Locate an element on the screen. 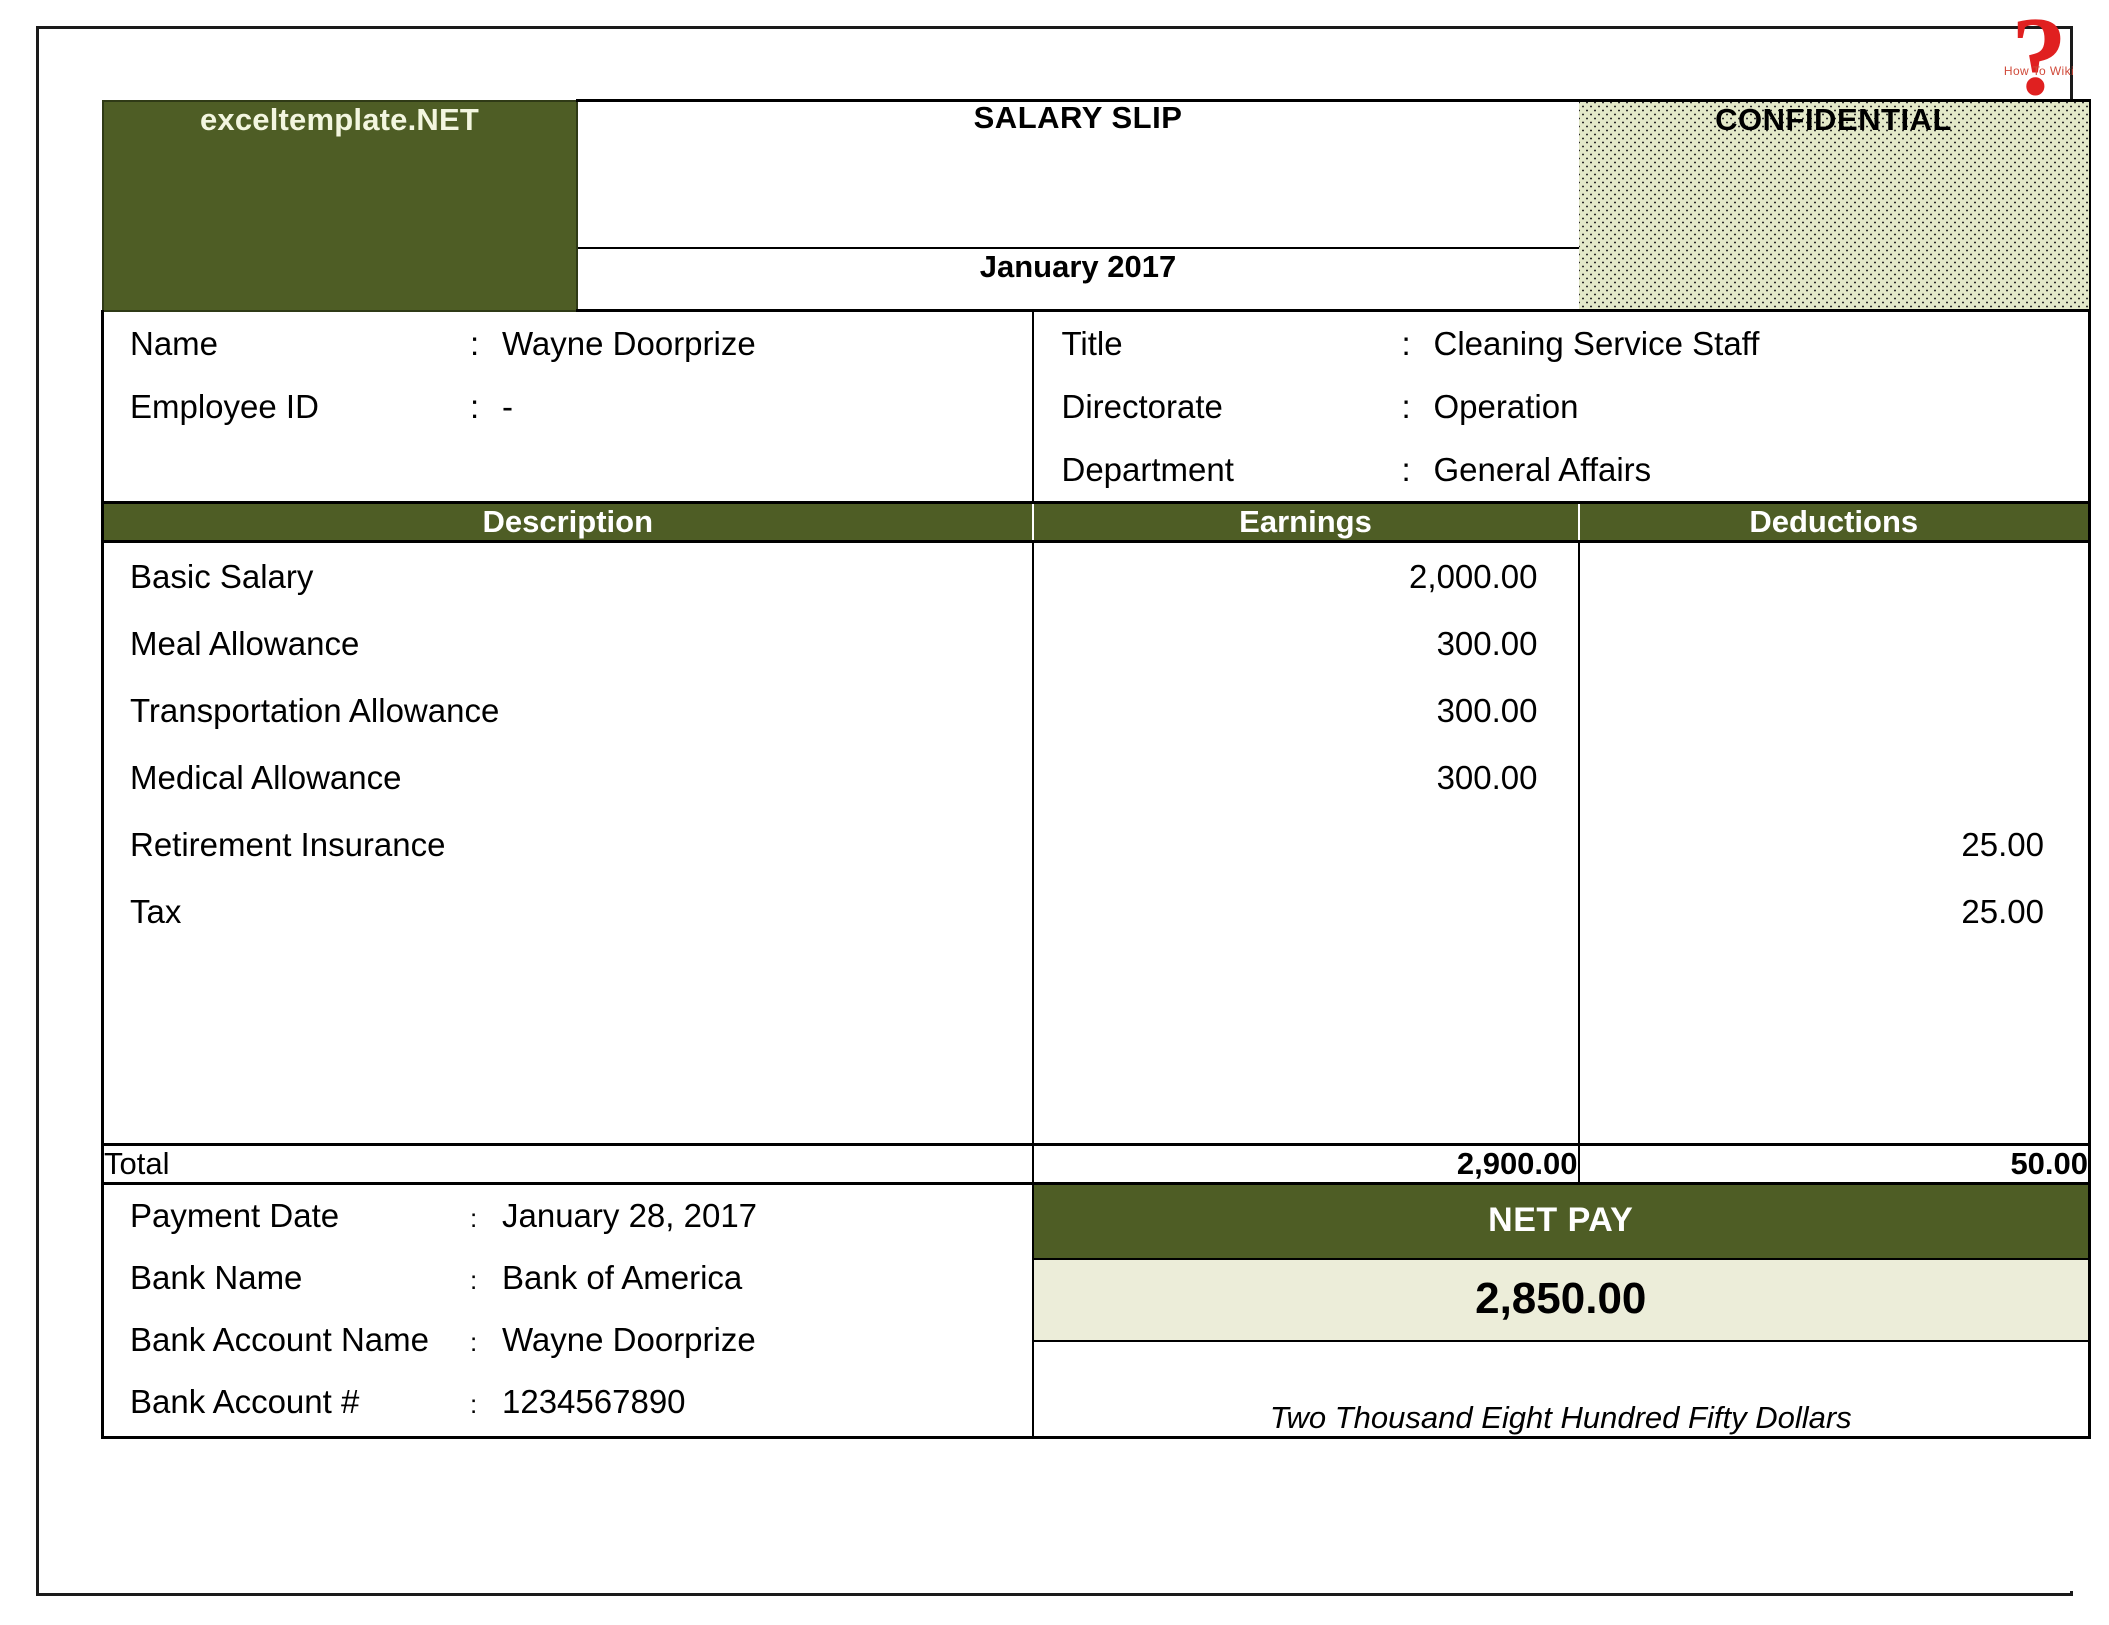  info-value-name: Wayne Doorprize is located at coordinates (629, 343).